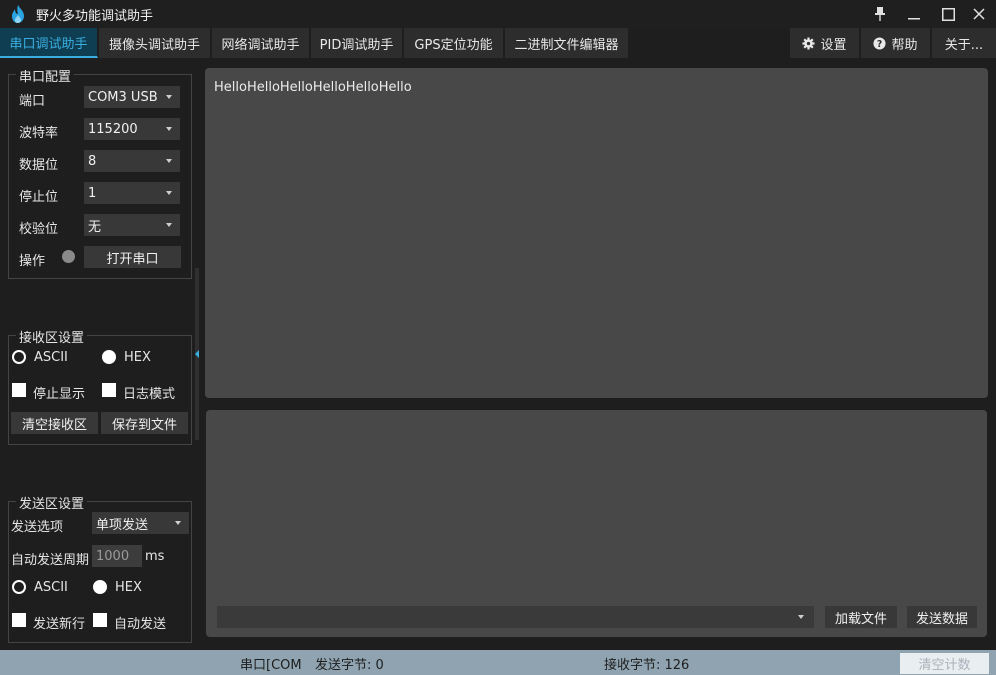  I want to click on receive-settings-title: 接收区设置, so click(52, 336).